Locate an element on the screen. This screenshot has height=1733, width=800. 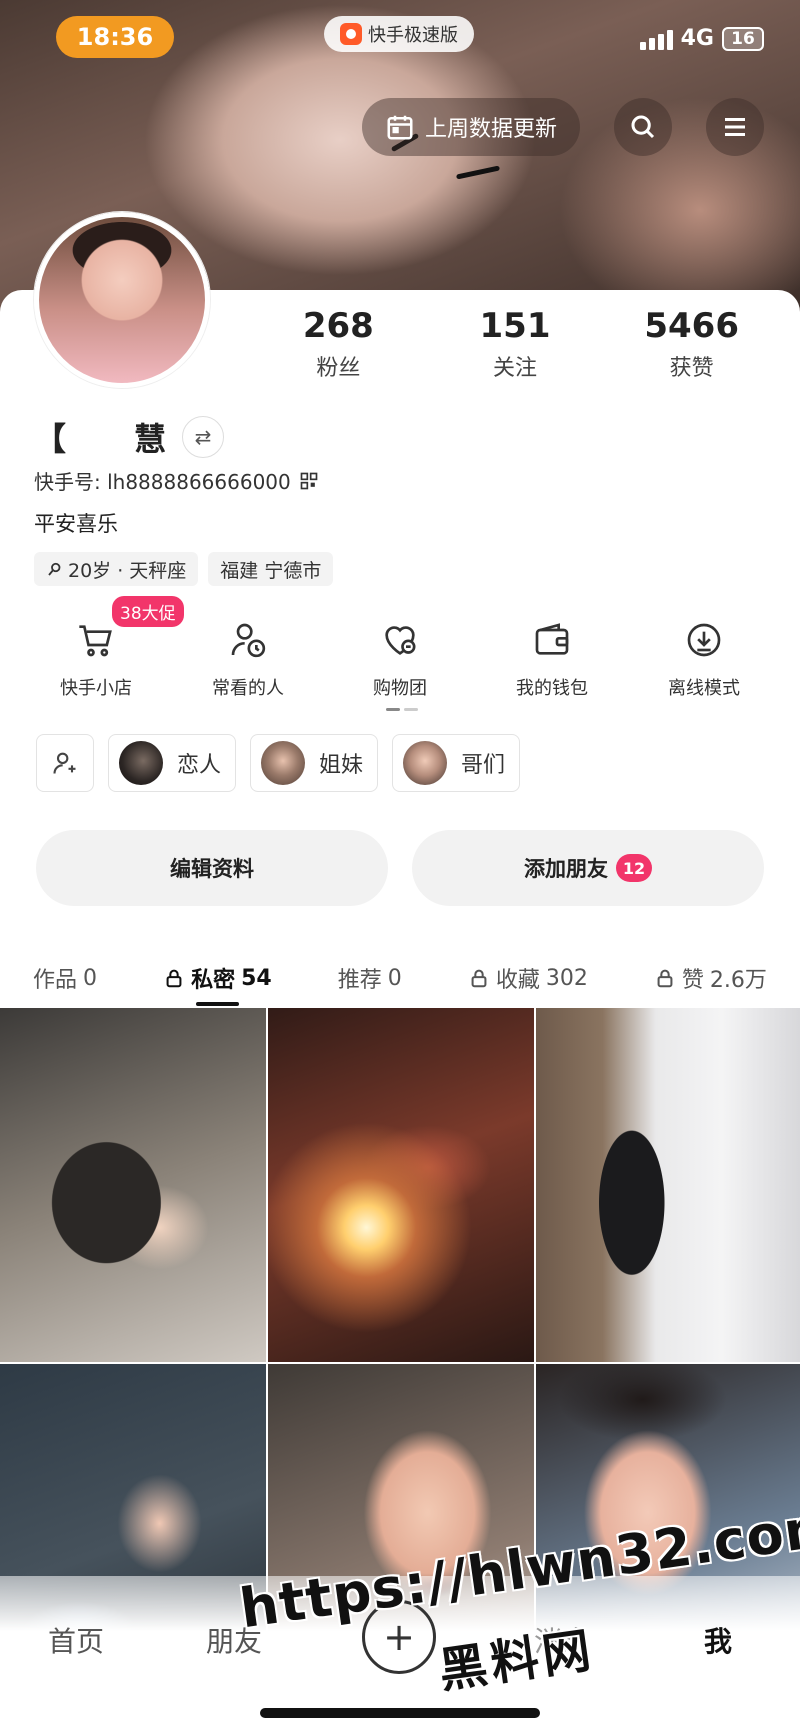
stat-likes: 5466 获赞 is located at coordinates (691, 344).